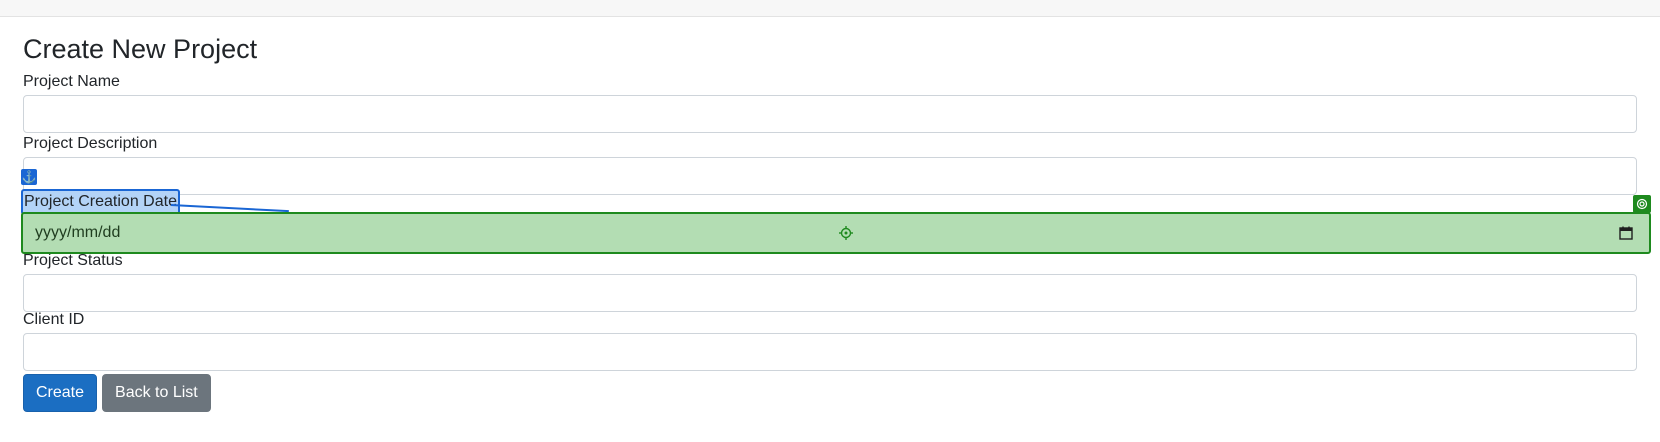  I want to click on page-title: Create New Project, so click(140, 49).